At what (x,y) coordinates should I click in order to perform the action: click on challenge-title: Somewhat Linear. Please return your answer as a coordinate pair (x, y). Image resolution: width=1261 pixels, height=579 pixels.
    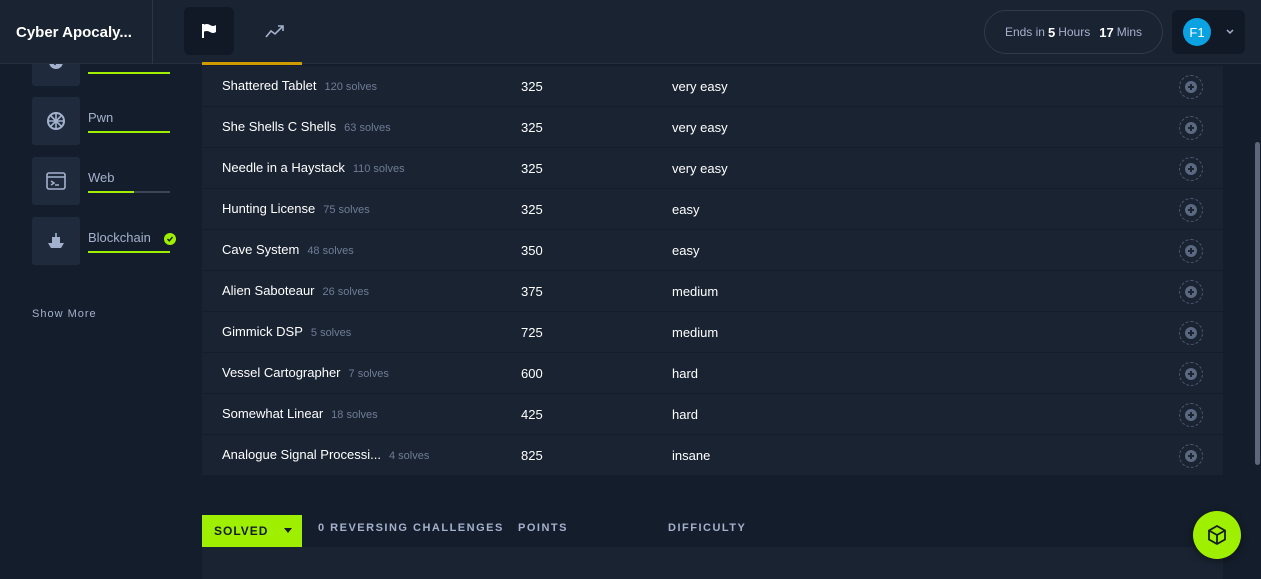
    Looking at the image, I should click on (273, 413).